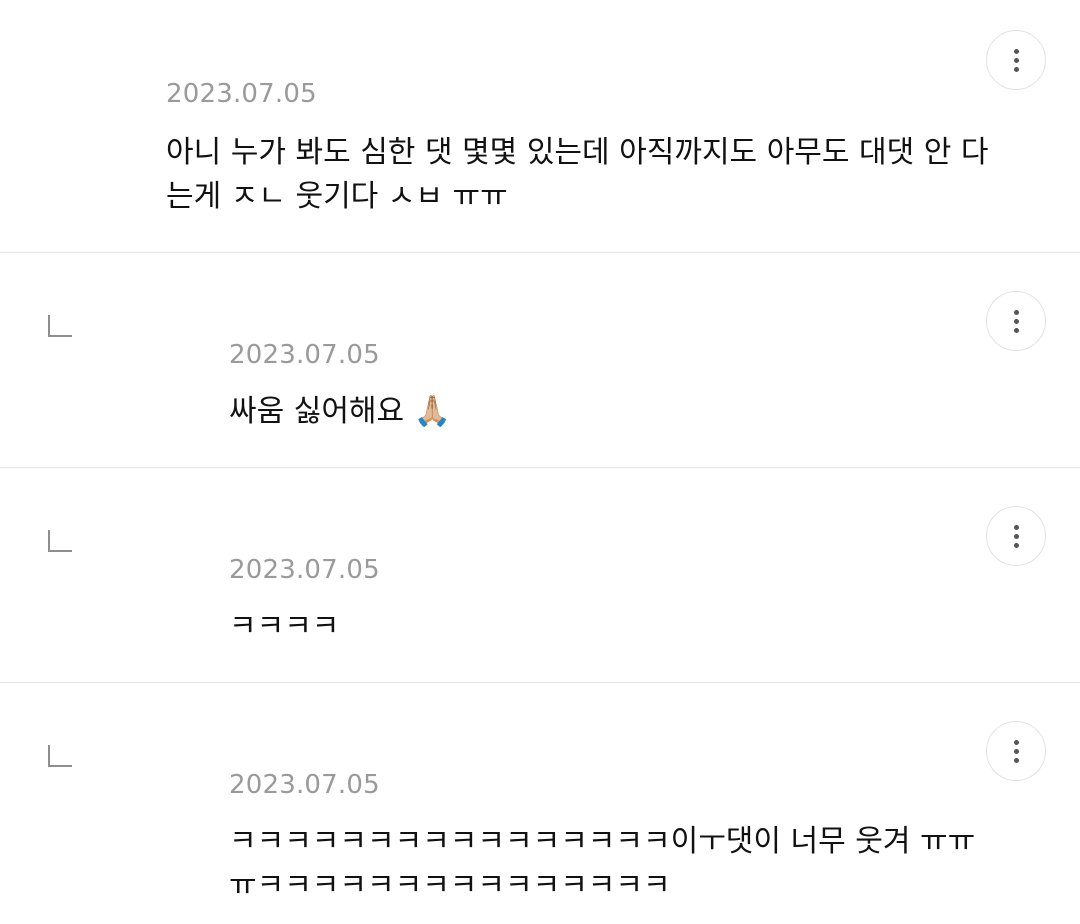 This screenshot has height=924, width=1080. What do you see at coordinates (284, 626) in the screenshot?
I see `comment-text: ㅋㅋㅋㅋ` at bounding box center [284, 626].